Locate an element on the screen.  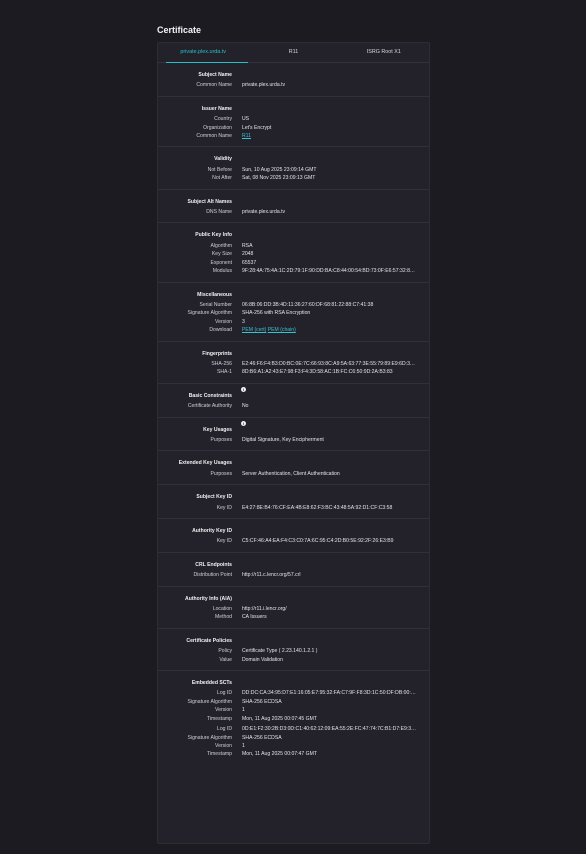
field-value: 65537 is located at coordinates (249, 262).